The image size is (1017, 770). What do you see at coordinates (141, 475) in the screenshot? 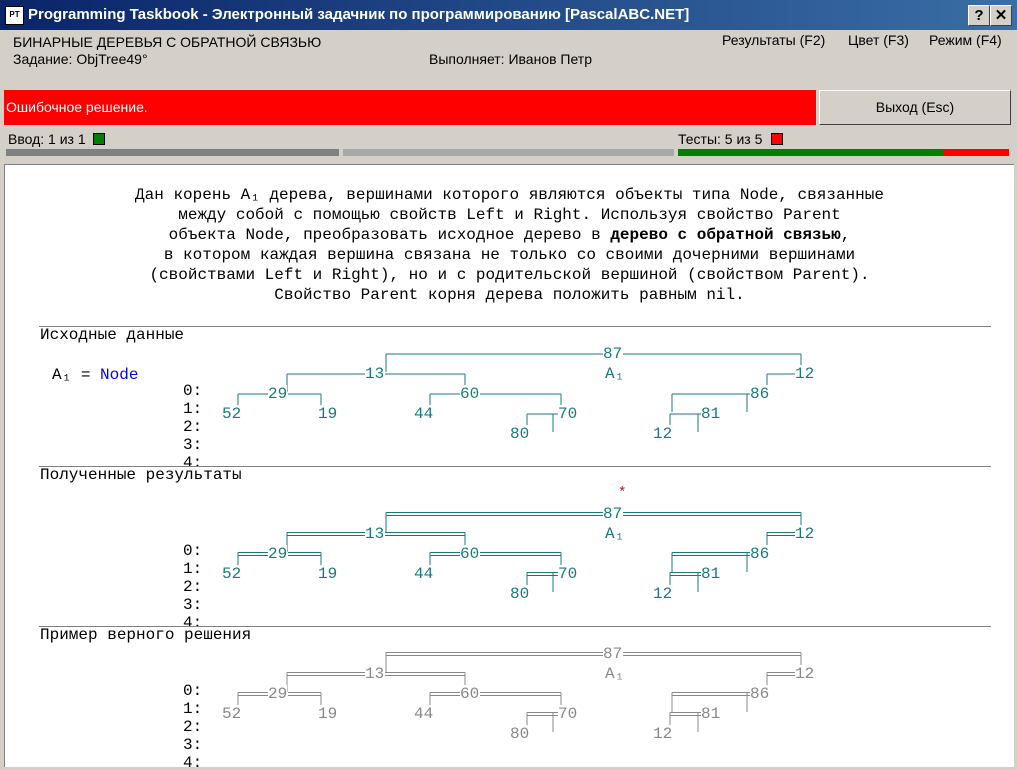
I see `output-section-title: Полученные результаты` at bounding box center [141, 475].